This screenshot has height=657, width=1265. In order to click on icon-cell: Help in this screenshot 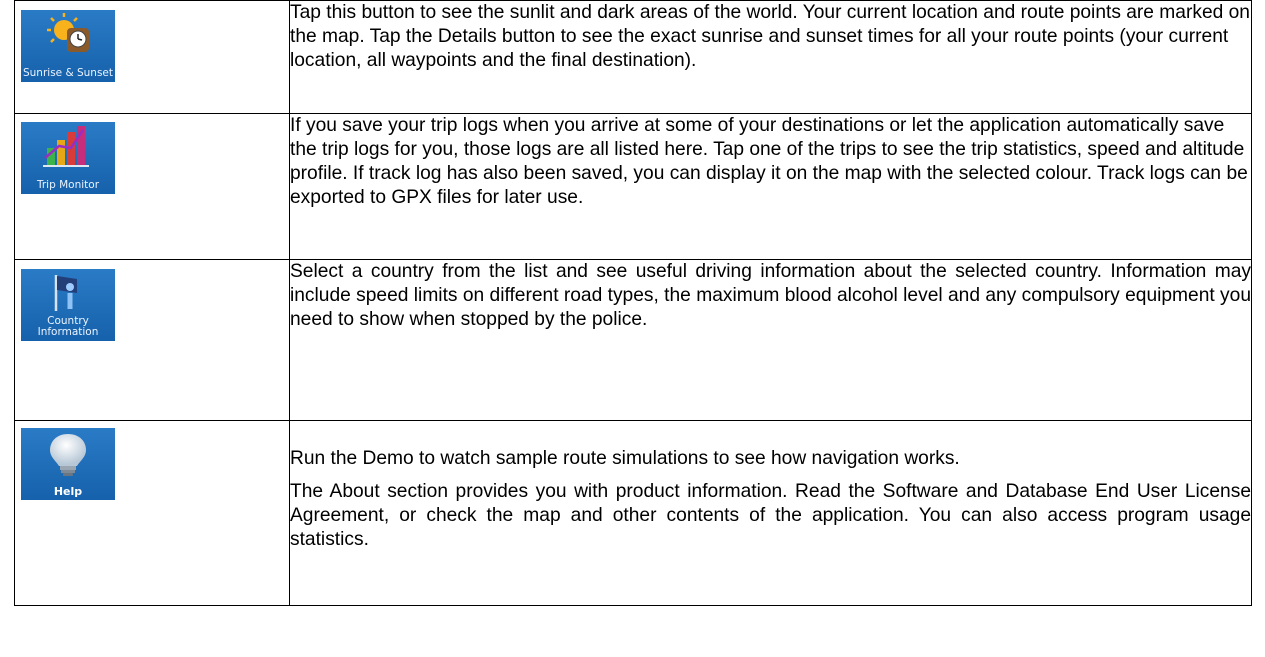, I will do `click(152, 513)`.